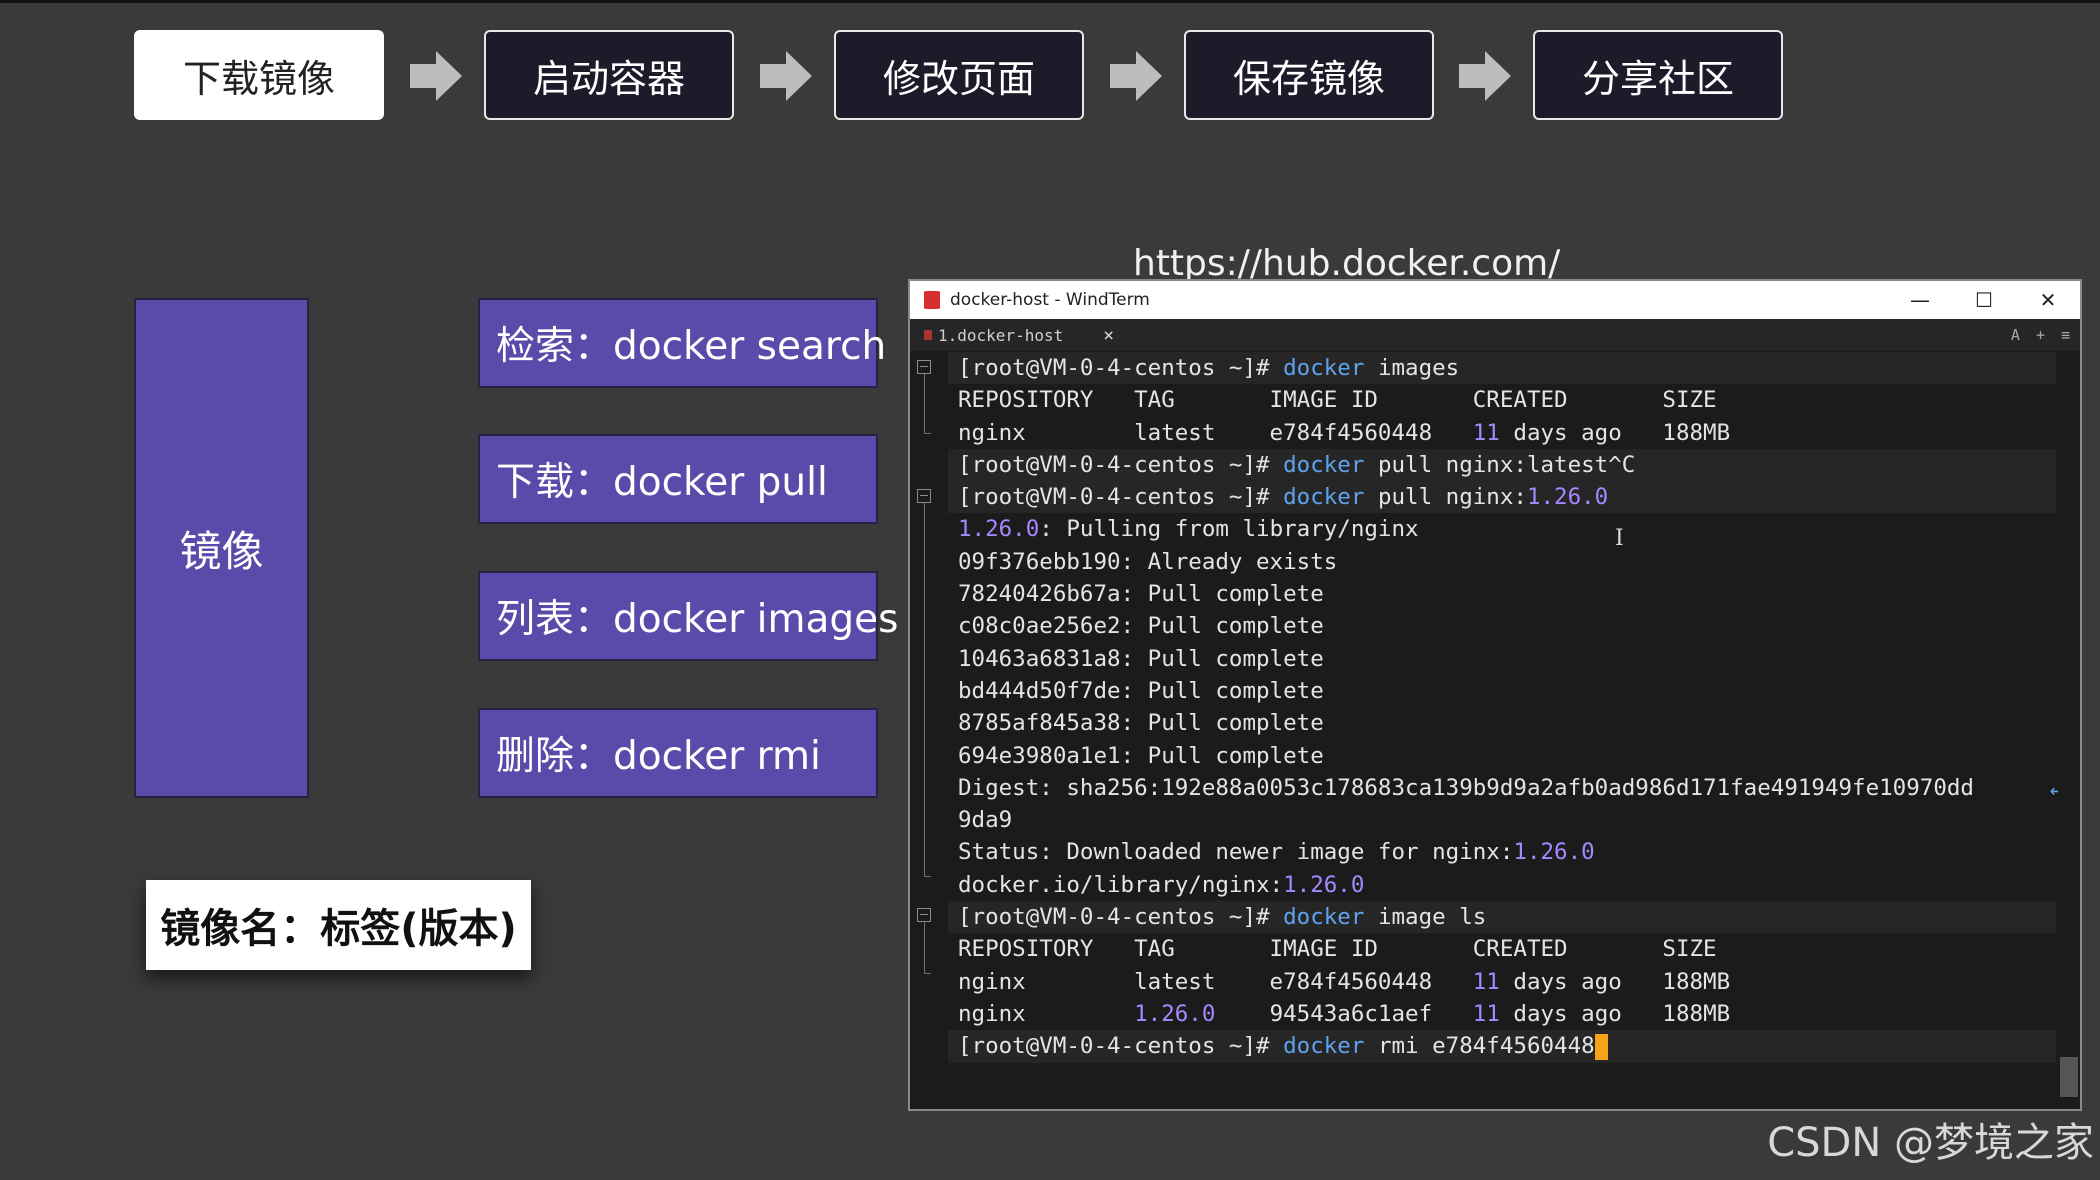 The width and height of the screenshot is (2100, 1180). I want to click on command-pull: 下载：docker pull, so click(678, 479).